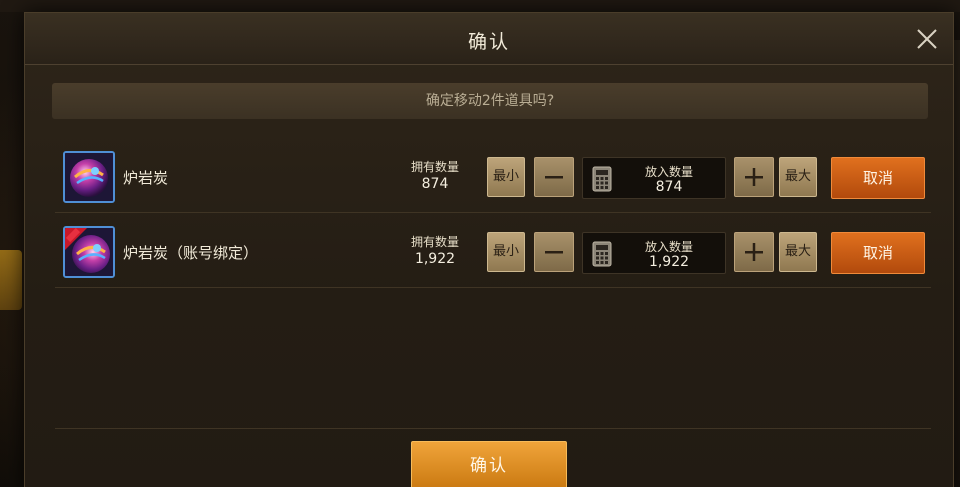  I want to click on owned-quantity: 拥有数量 1,922, so click(435, 250).